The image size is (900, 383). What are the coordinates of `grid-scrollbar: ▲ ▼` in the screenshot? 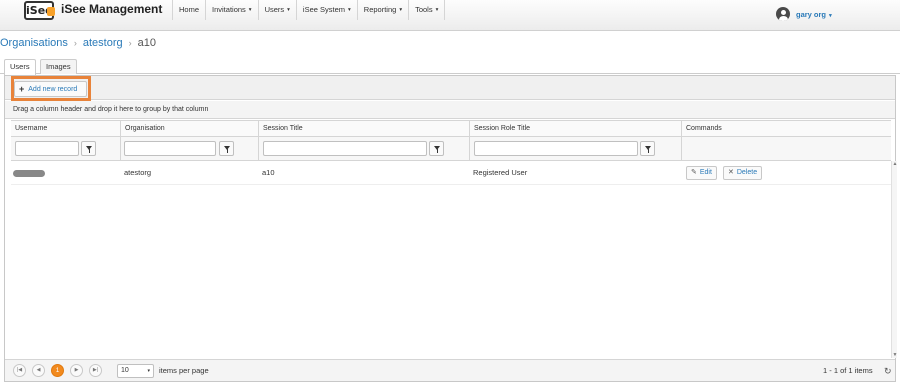 It's located at (894, 259).